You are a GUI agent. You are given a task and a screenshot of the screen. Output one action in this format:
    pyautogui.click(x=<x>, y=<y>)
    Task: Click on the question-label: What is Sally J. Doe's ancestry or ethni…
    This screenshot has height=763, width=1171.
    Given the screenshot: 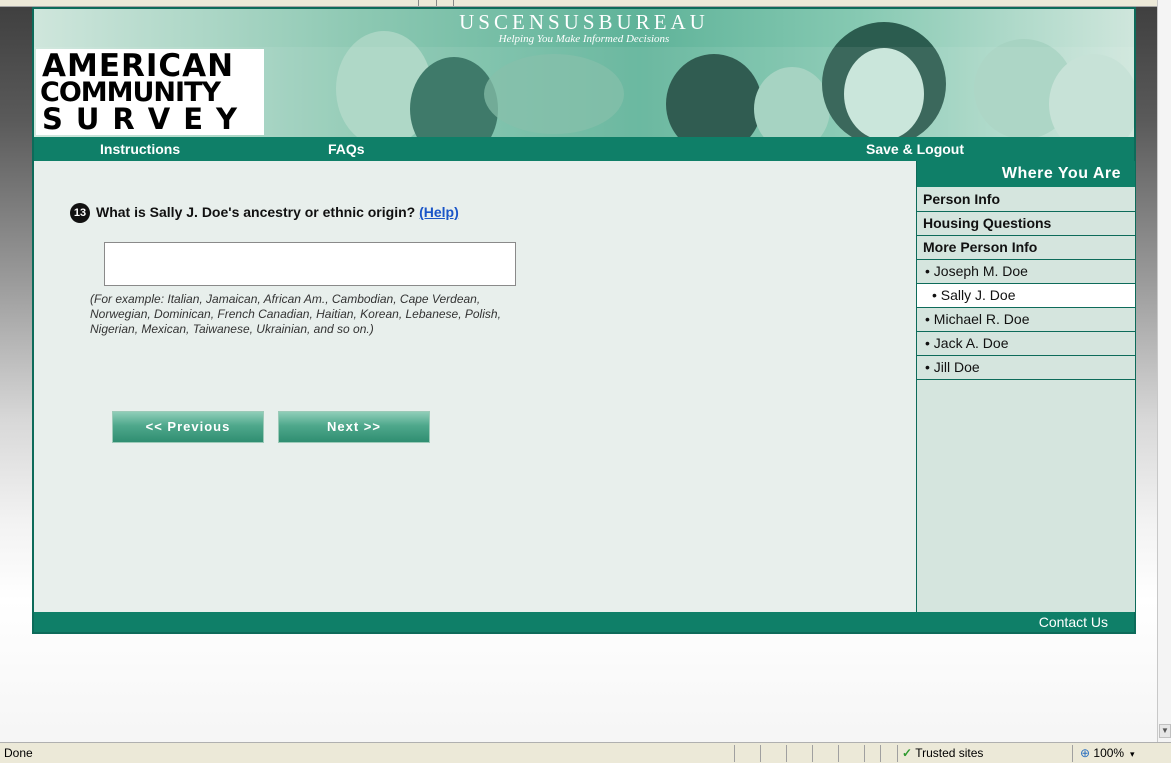 What is the action you would take?
    pyautogui.click(x=256, y=212)
    